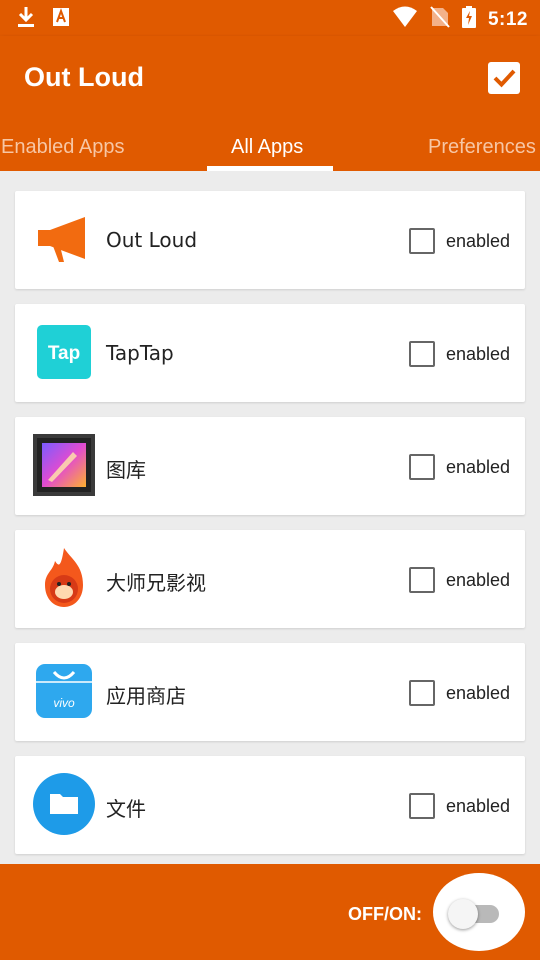 This screenshot has height=960, width=540. I want to click on list-item: 大师兄影视 enabled, so click(270, 579).